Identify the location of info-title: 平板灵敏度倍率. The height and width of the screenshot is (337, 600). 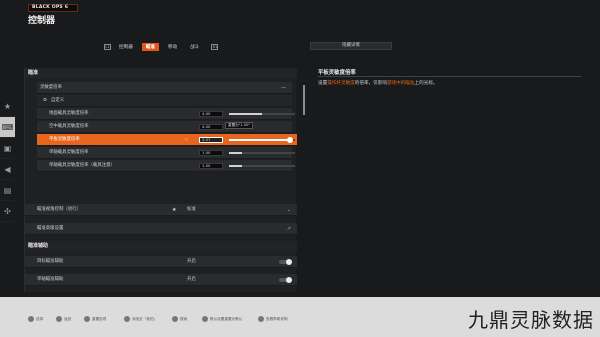
(337, 73).